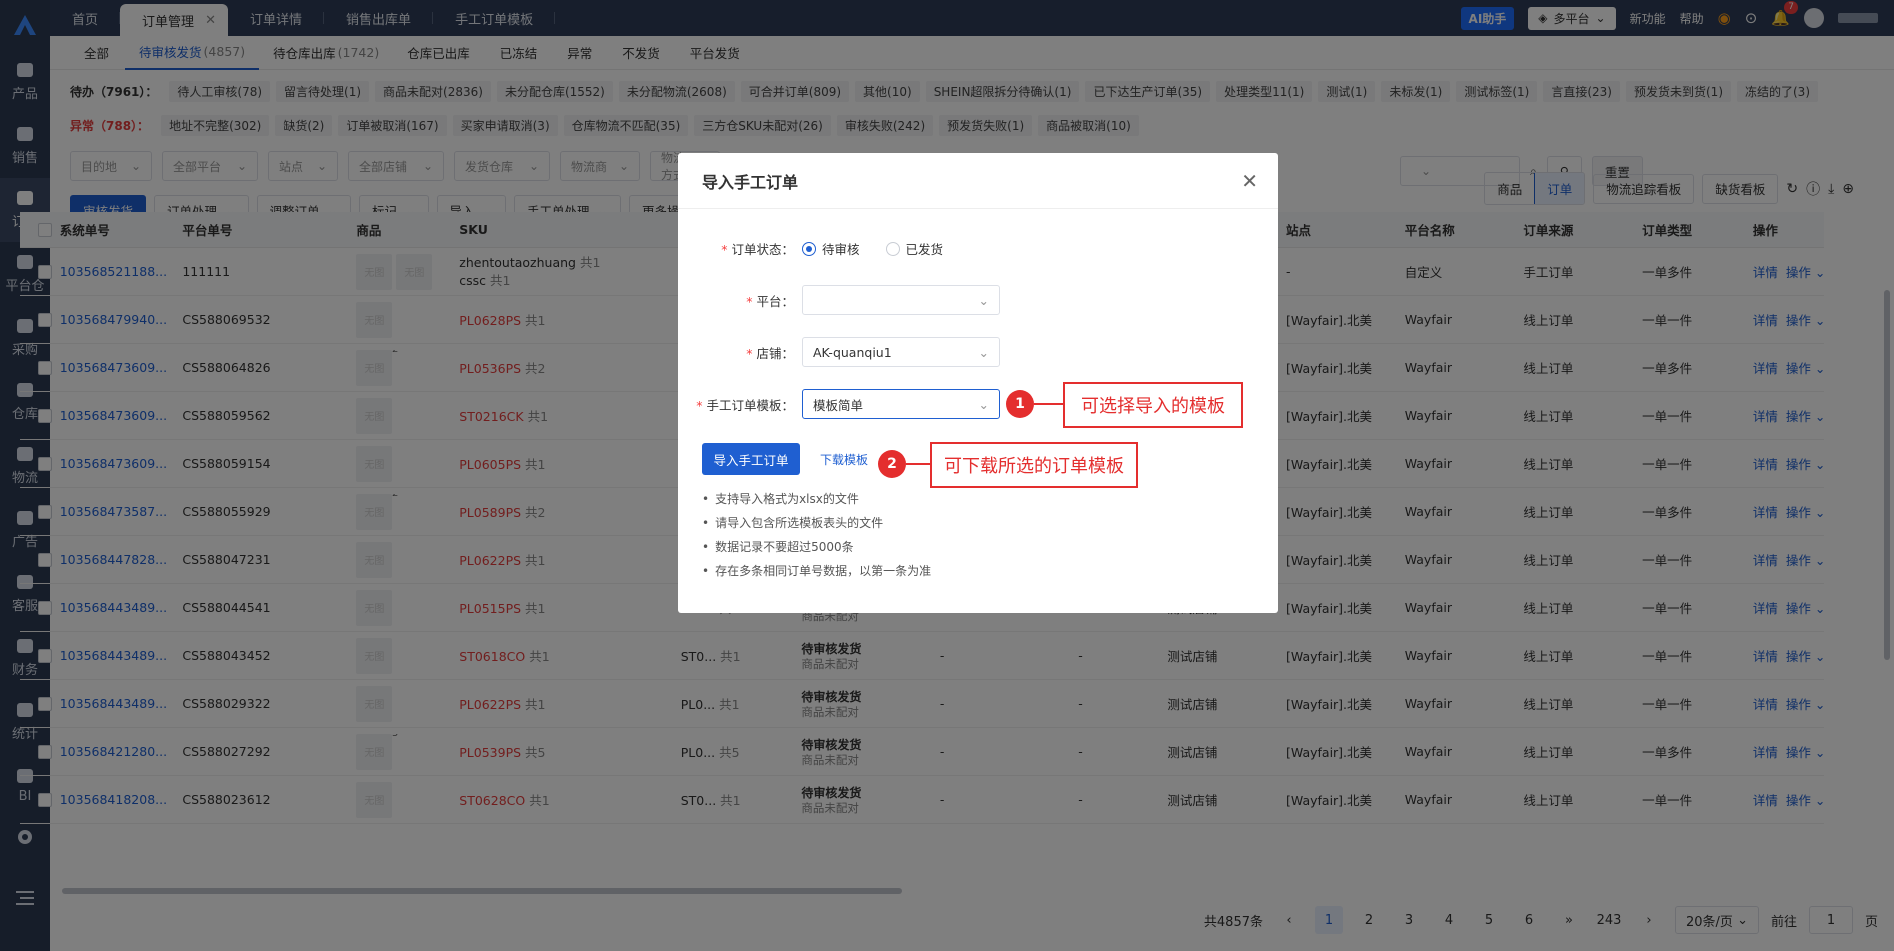 The height and width of the screenshot is (951, 1894). What do you see at coordinates (1249, 181) in the screenshot?
I see `close-icon: ✕` at bounding box center [1249, 181].